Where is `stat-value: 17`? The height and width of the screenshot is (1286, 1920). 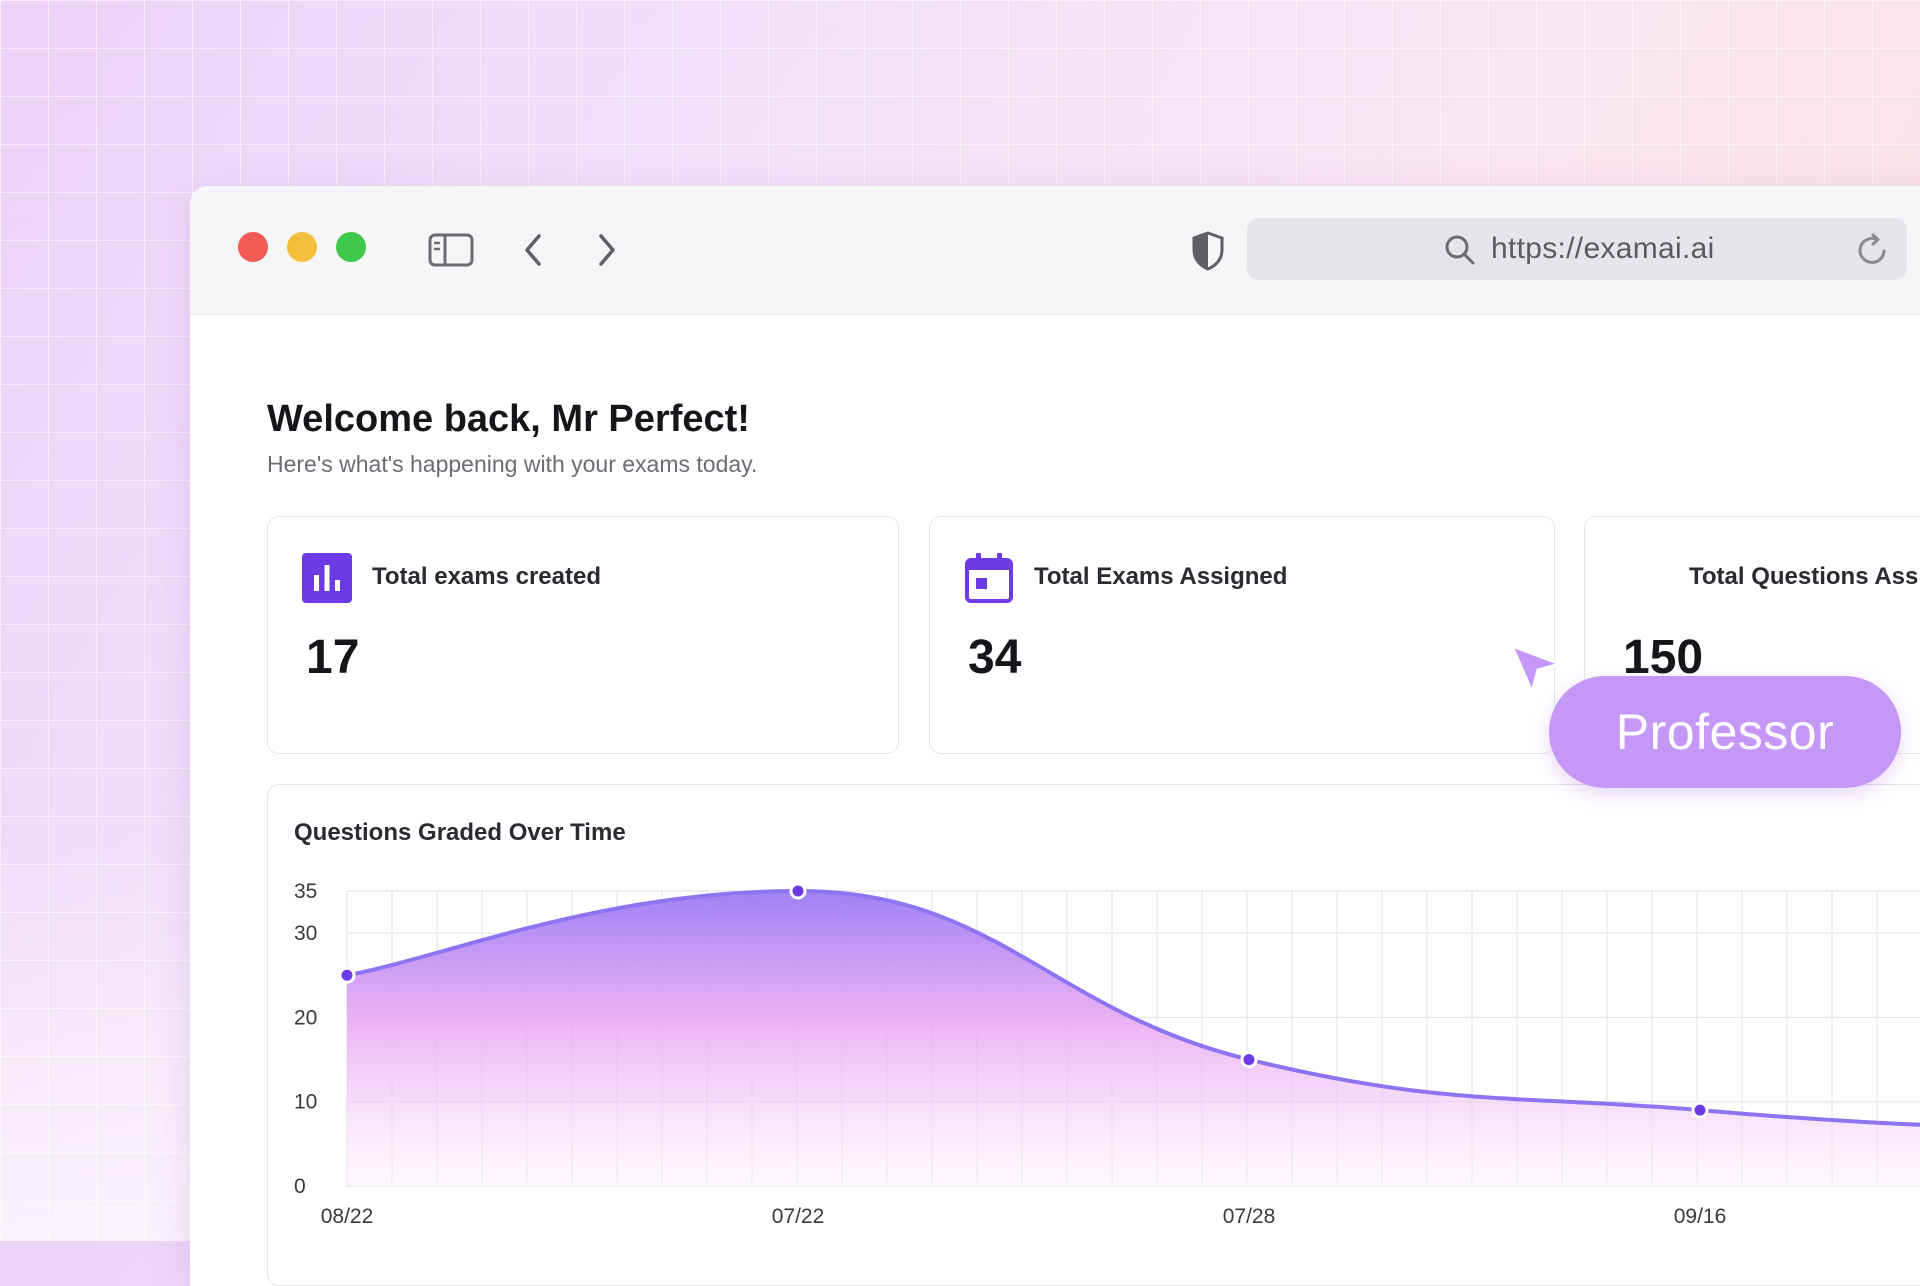
stat-value: 17 is located at coordinates (333, 657).